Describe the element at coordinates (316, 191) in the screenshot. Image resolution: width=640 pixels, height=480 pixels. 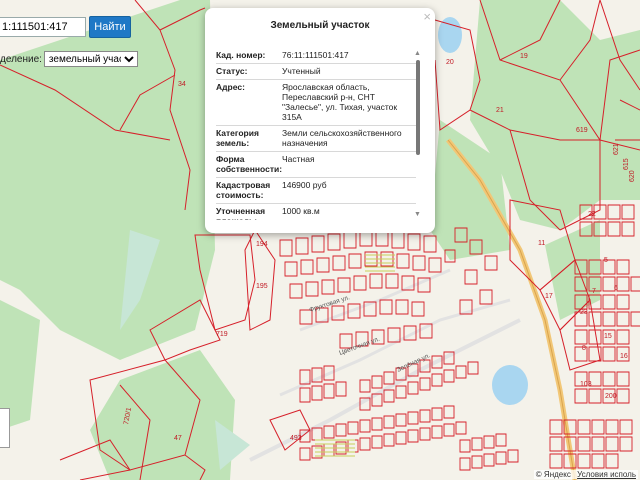
I see `info-row-cadastral-value: Кадастровая стоимость: 146900 руб` at that location.